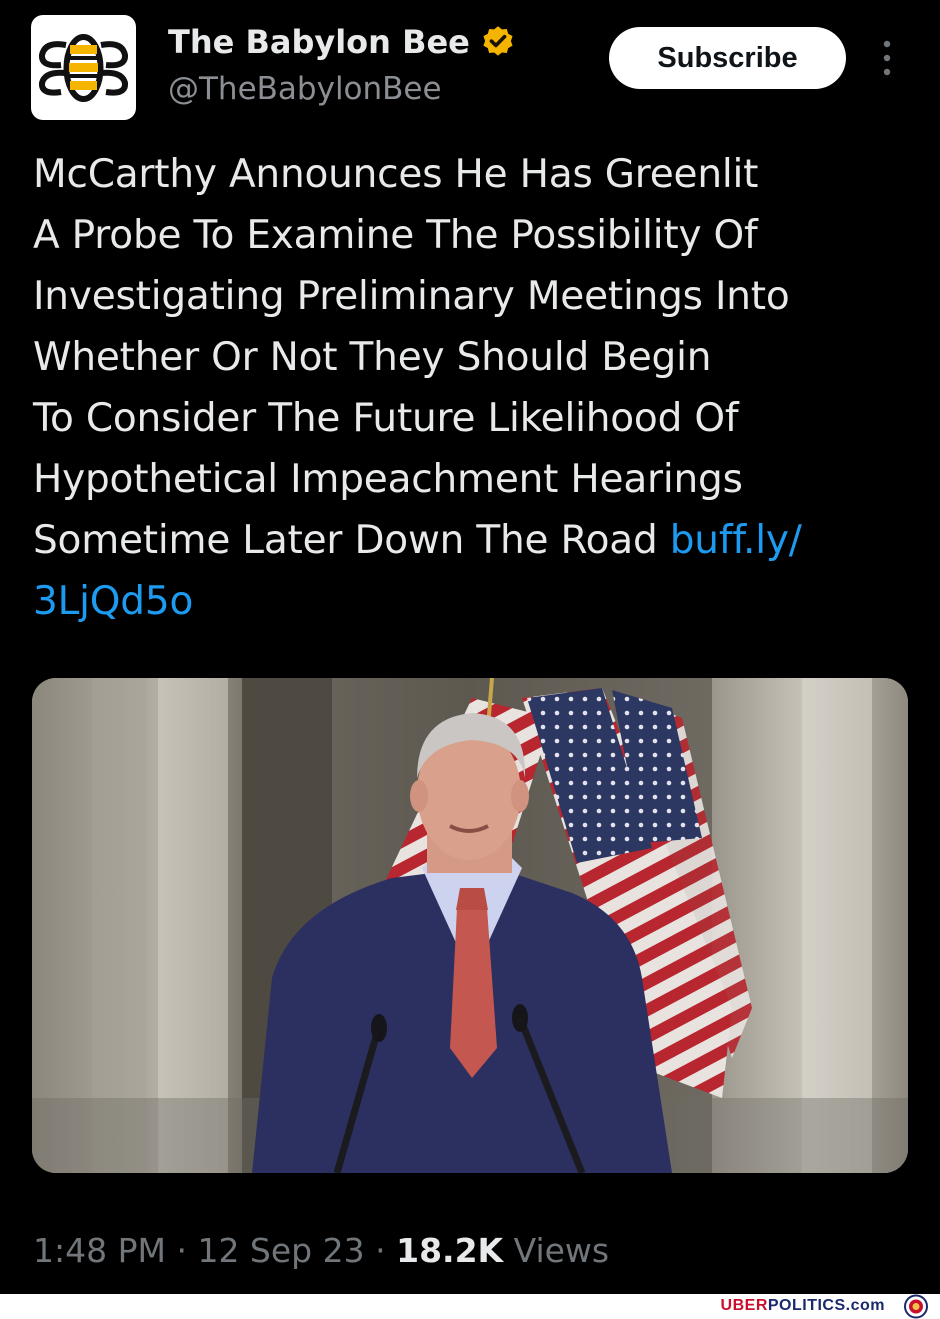 The height and width of the screenshot is (1319, 940). I want to click on lion-crest-icon, so click(916, 1306).